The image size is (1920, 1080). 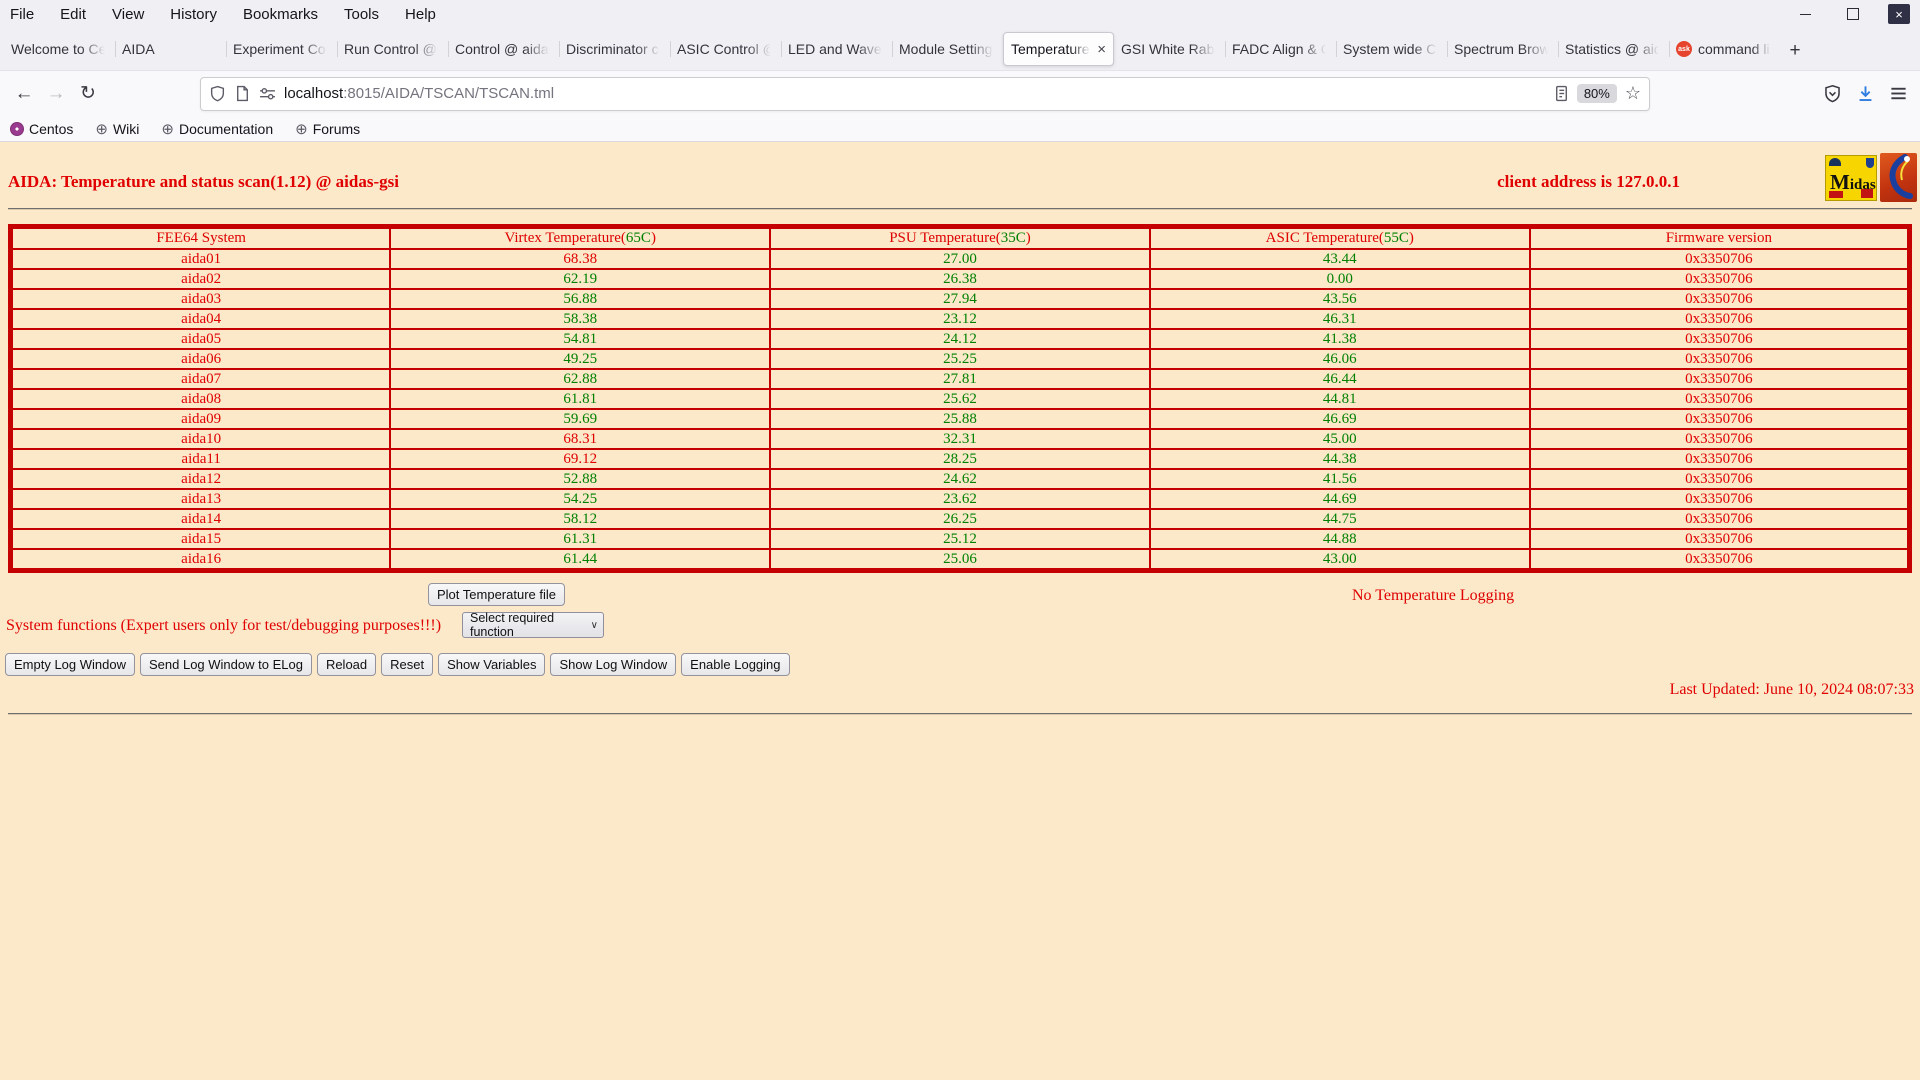 What do you see at coordinates (346, 664) in the screenshot?
I see `reload-button: Reload` at bounding box center [346, 664].